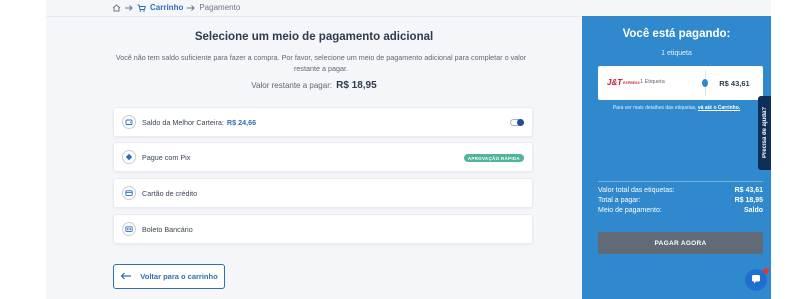  I want to click on payment-option-boleto: Boleto Bancário, so click(323, 229).